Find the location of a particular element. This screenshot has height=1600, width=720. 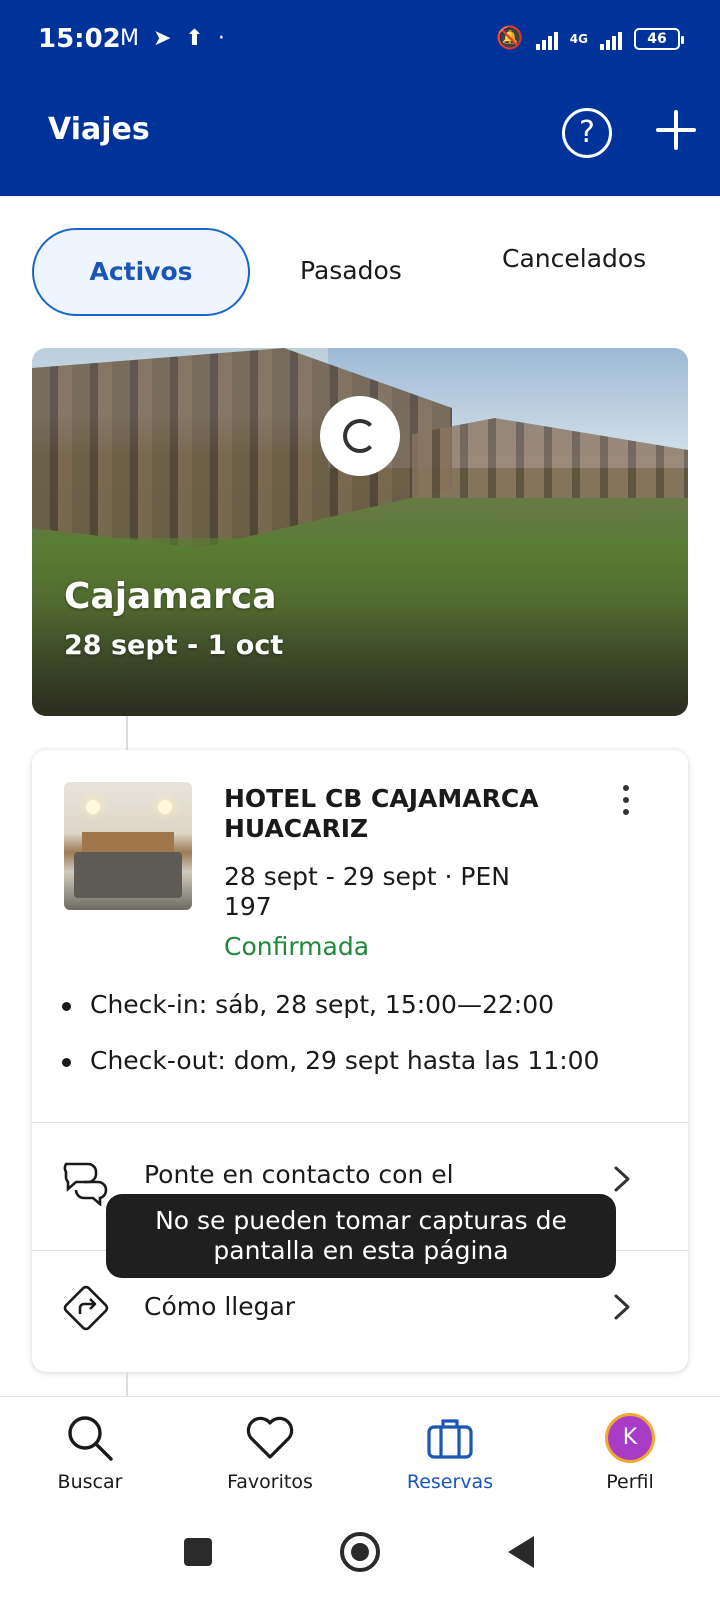

nav-perfil-label: Perfil is located at coordinates (630, 1482).